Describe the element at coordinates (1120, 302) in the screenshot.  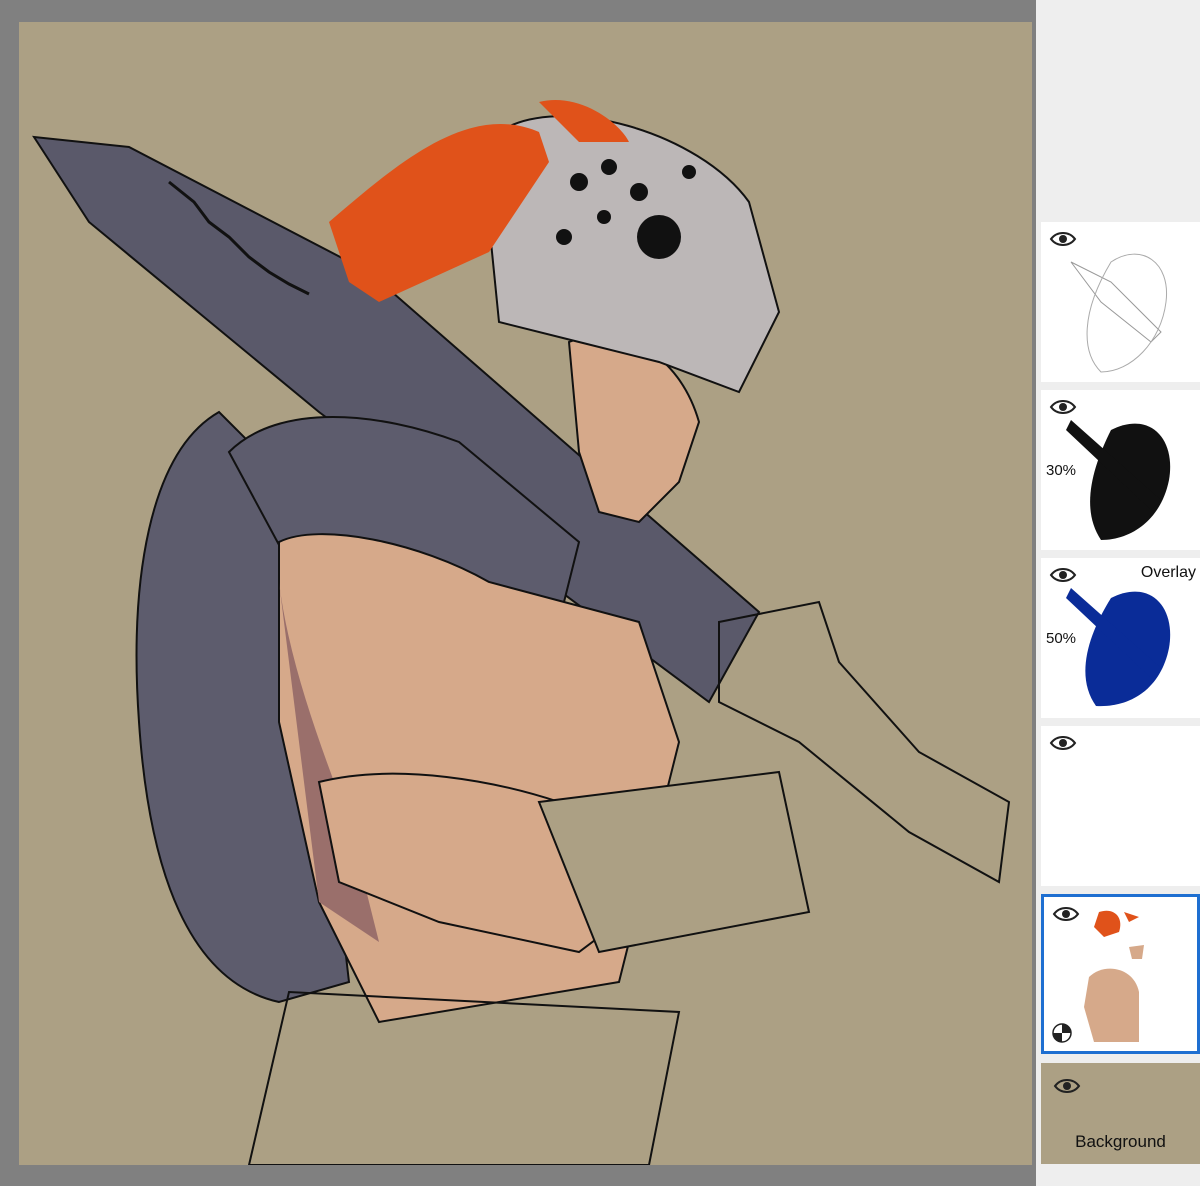
I see `layer-line-art` at that location.